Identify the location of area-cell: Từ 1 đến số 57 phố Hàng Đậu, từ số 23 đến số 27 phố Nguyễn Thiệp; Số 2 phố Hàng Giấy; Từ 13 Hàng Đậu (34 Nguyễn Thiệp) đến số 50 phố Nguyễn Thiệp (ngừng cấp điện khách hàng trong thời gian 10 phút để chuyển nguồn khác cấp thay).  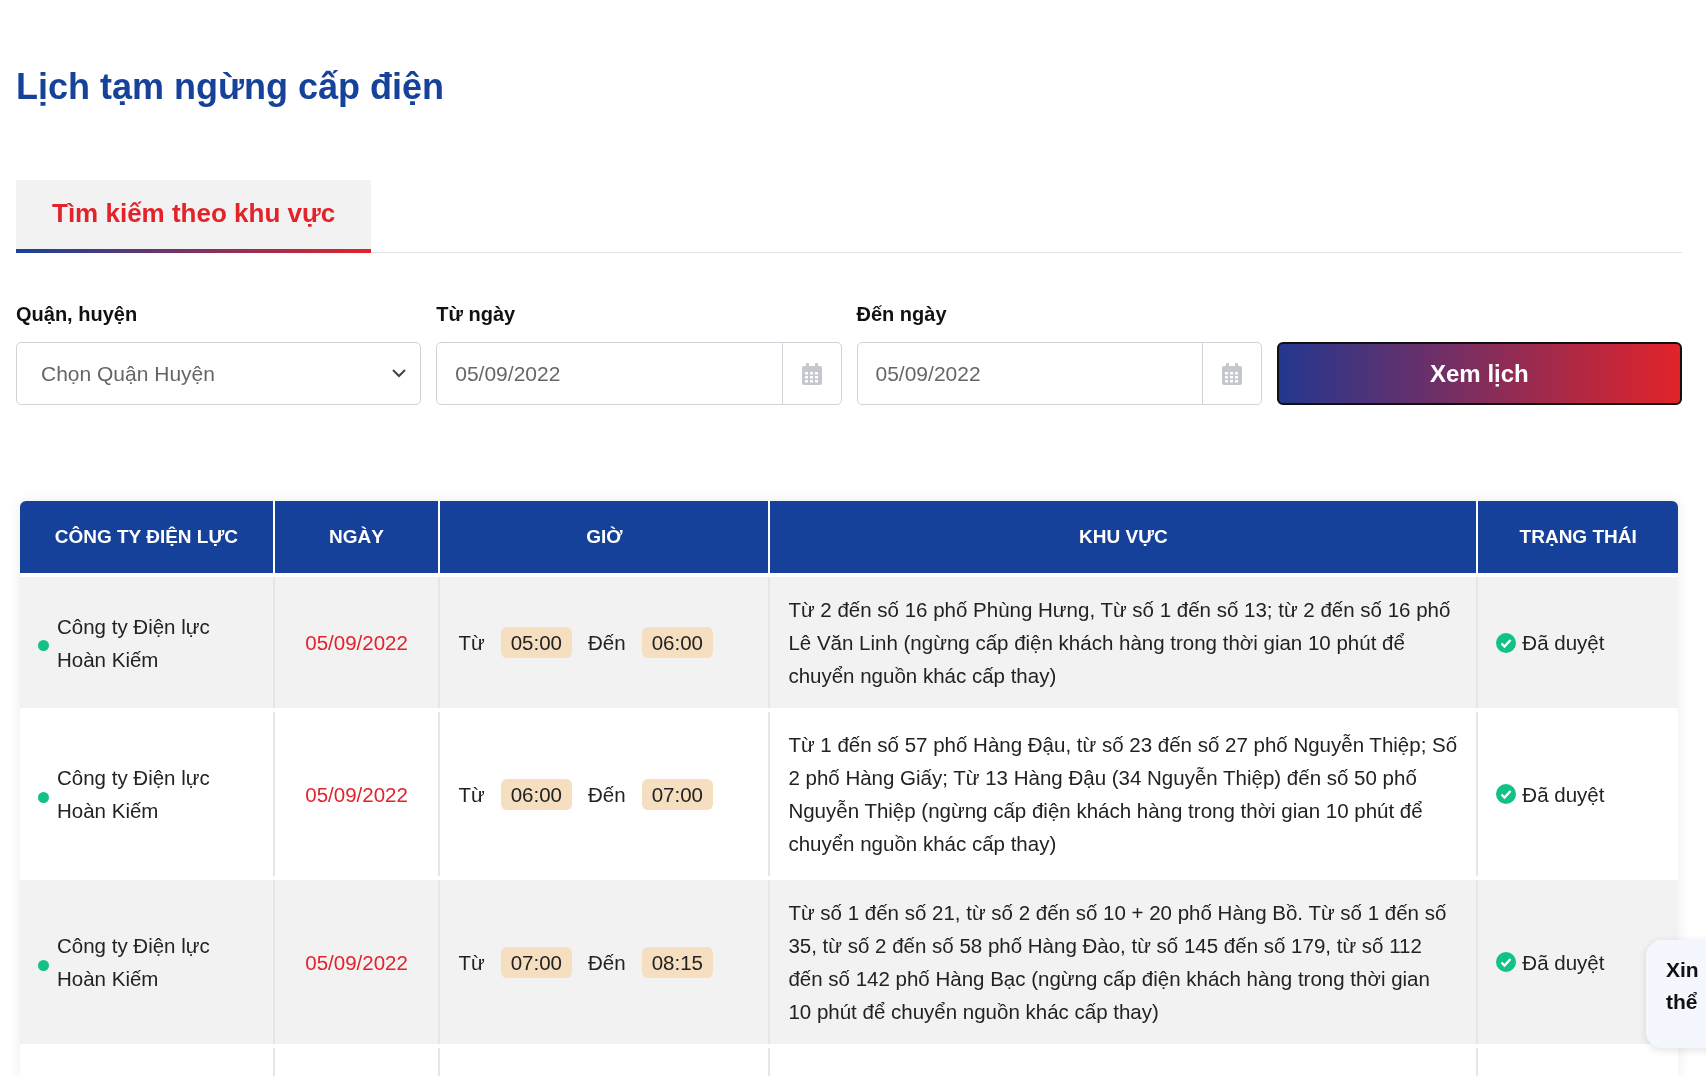
(1123, 794).